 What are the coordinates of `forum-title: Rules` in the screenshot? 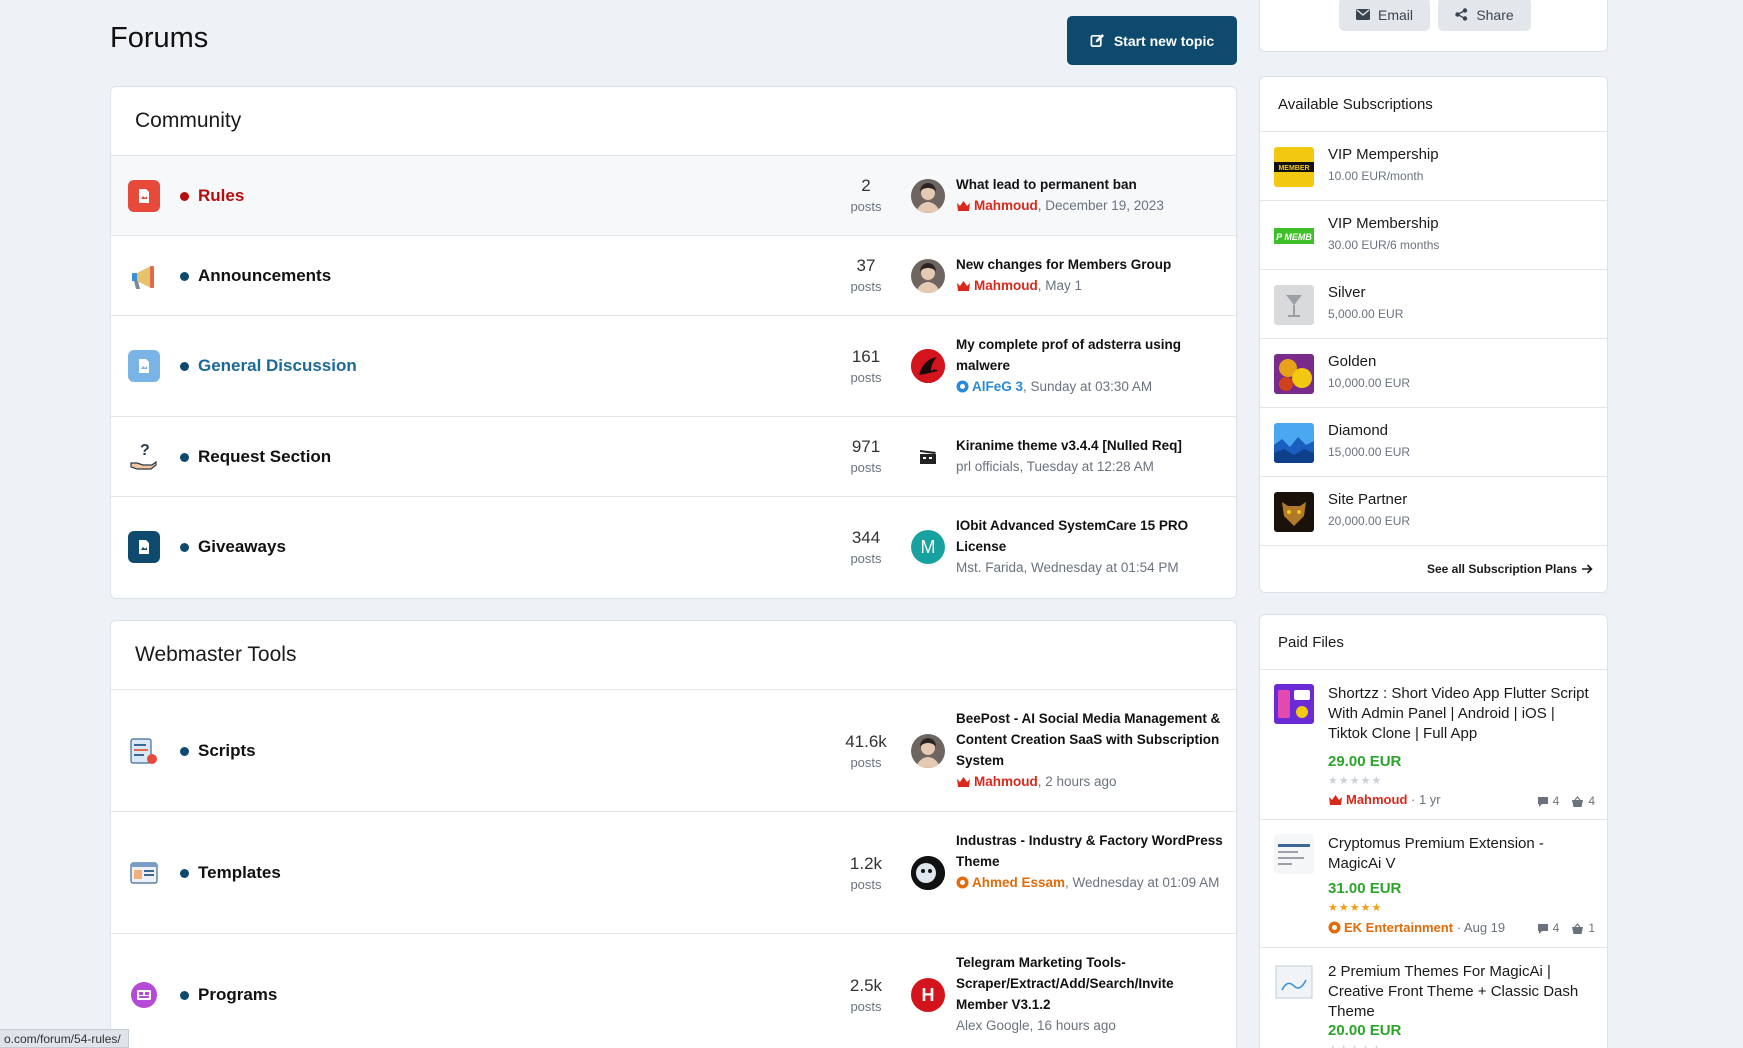 It's located at (221, 196).